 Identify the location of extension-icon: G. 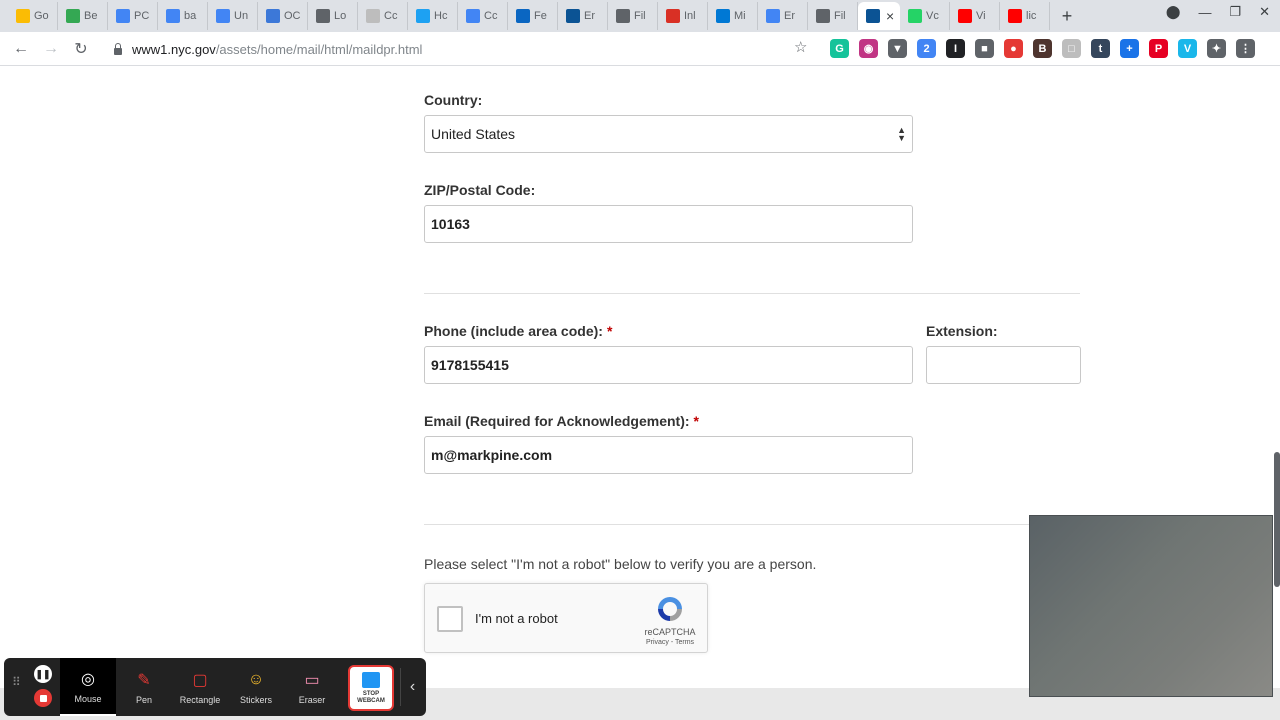
(839, 48).